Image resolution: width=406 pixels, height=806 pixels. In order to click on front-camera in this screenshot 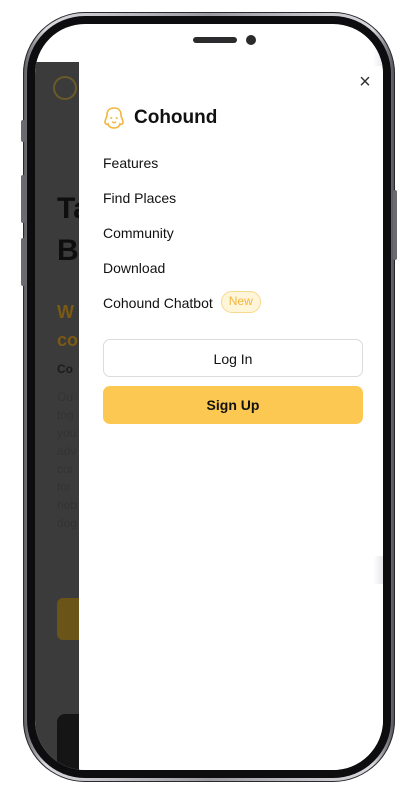, I will do `click(251, 40)`.